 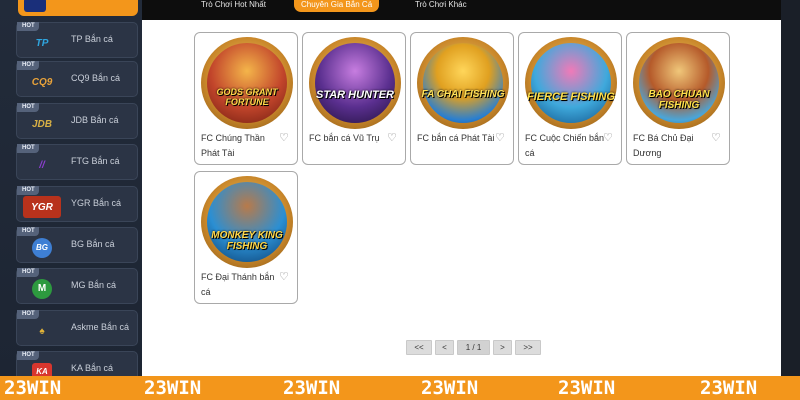 What do you see at coordinates (419, 347) in the screenshot?
I see `pagination-first-button: <<` at bounding box center [419, 347].